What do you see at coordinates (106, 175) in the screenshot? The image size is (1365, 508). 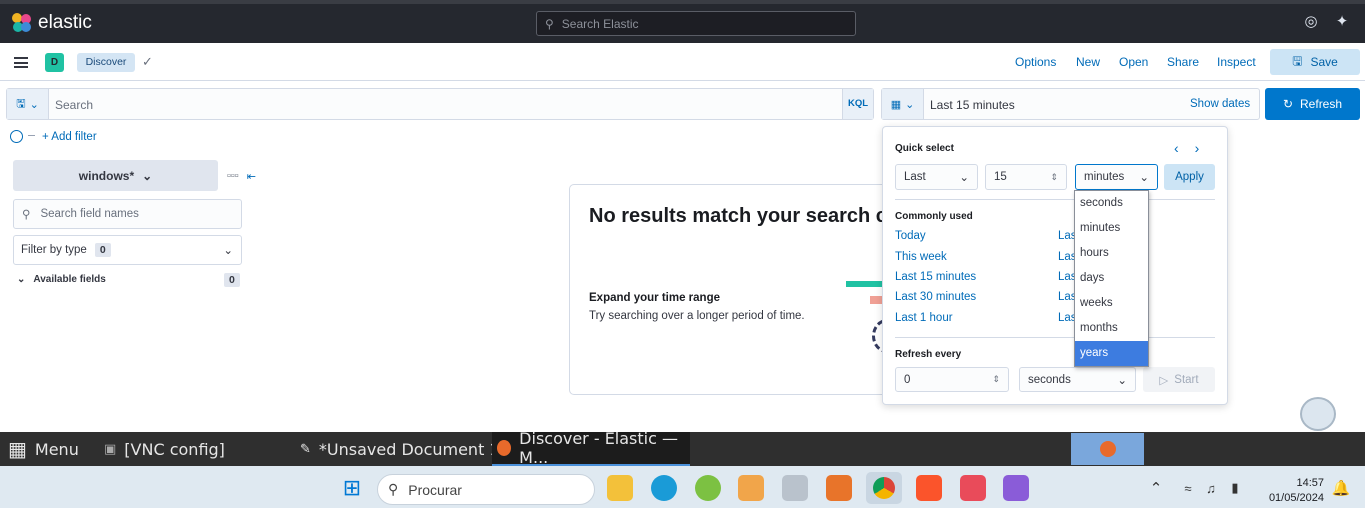 I see `index-pattern-label: windows*` at bounding box center [106, 175].